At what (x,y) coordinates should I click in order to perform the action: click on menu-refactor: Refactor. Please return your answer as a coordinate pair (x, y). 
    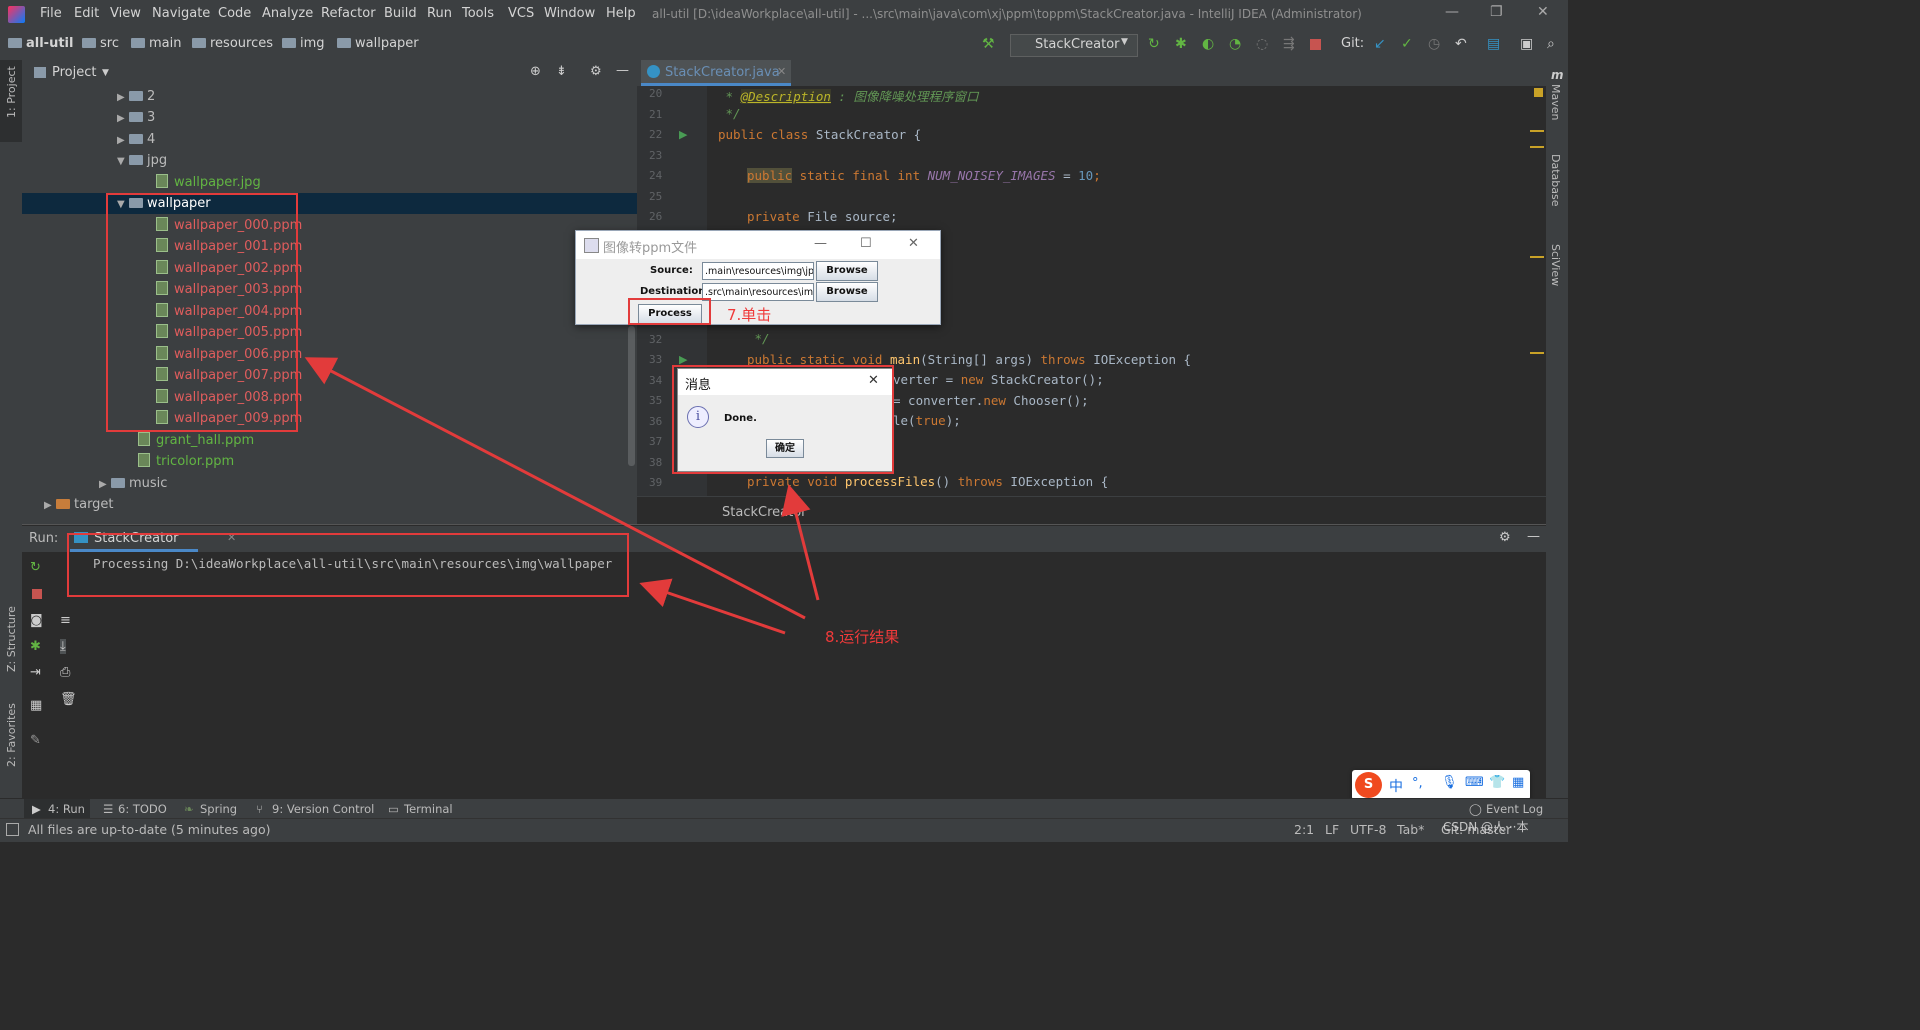
    Looking at the image, I should click on (348, 13).